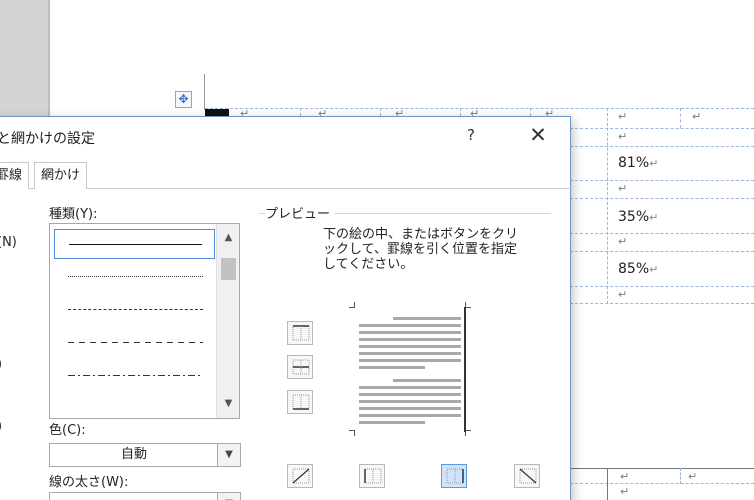  I want to click on style-list-scrollbar: ▲ ▼, so click(227, 321).